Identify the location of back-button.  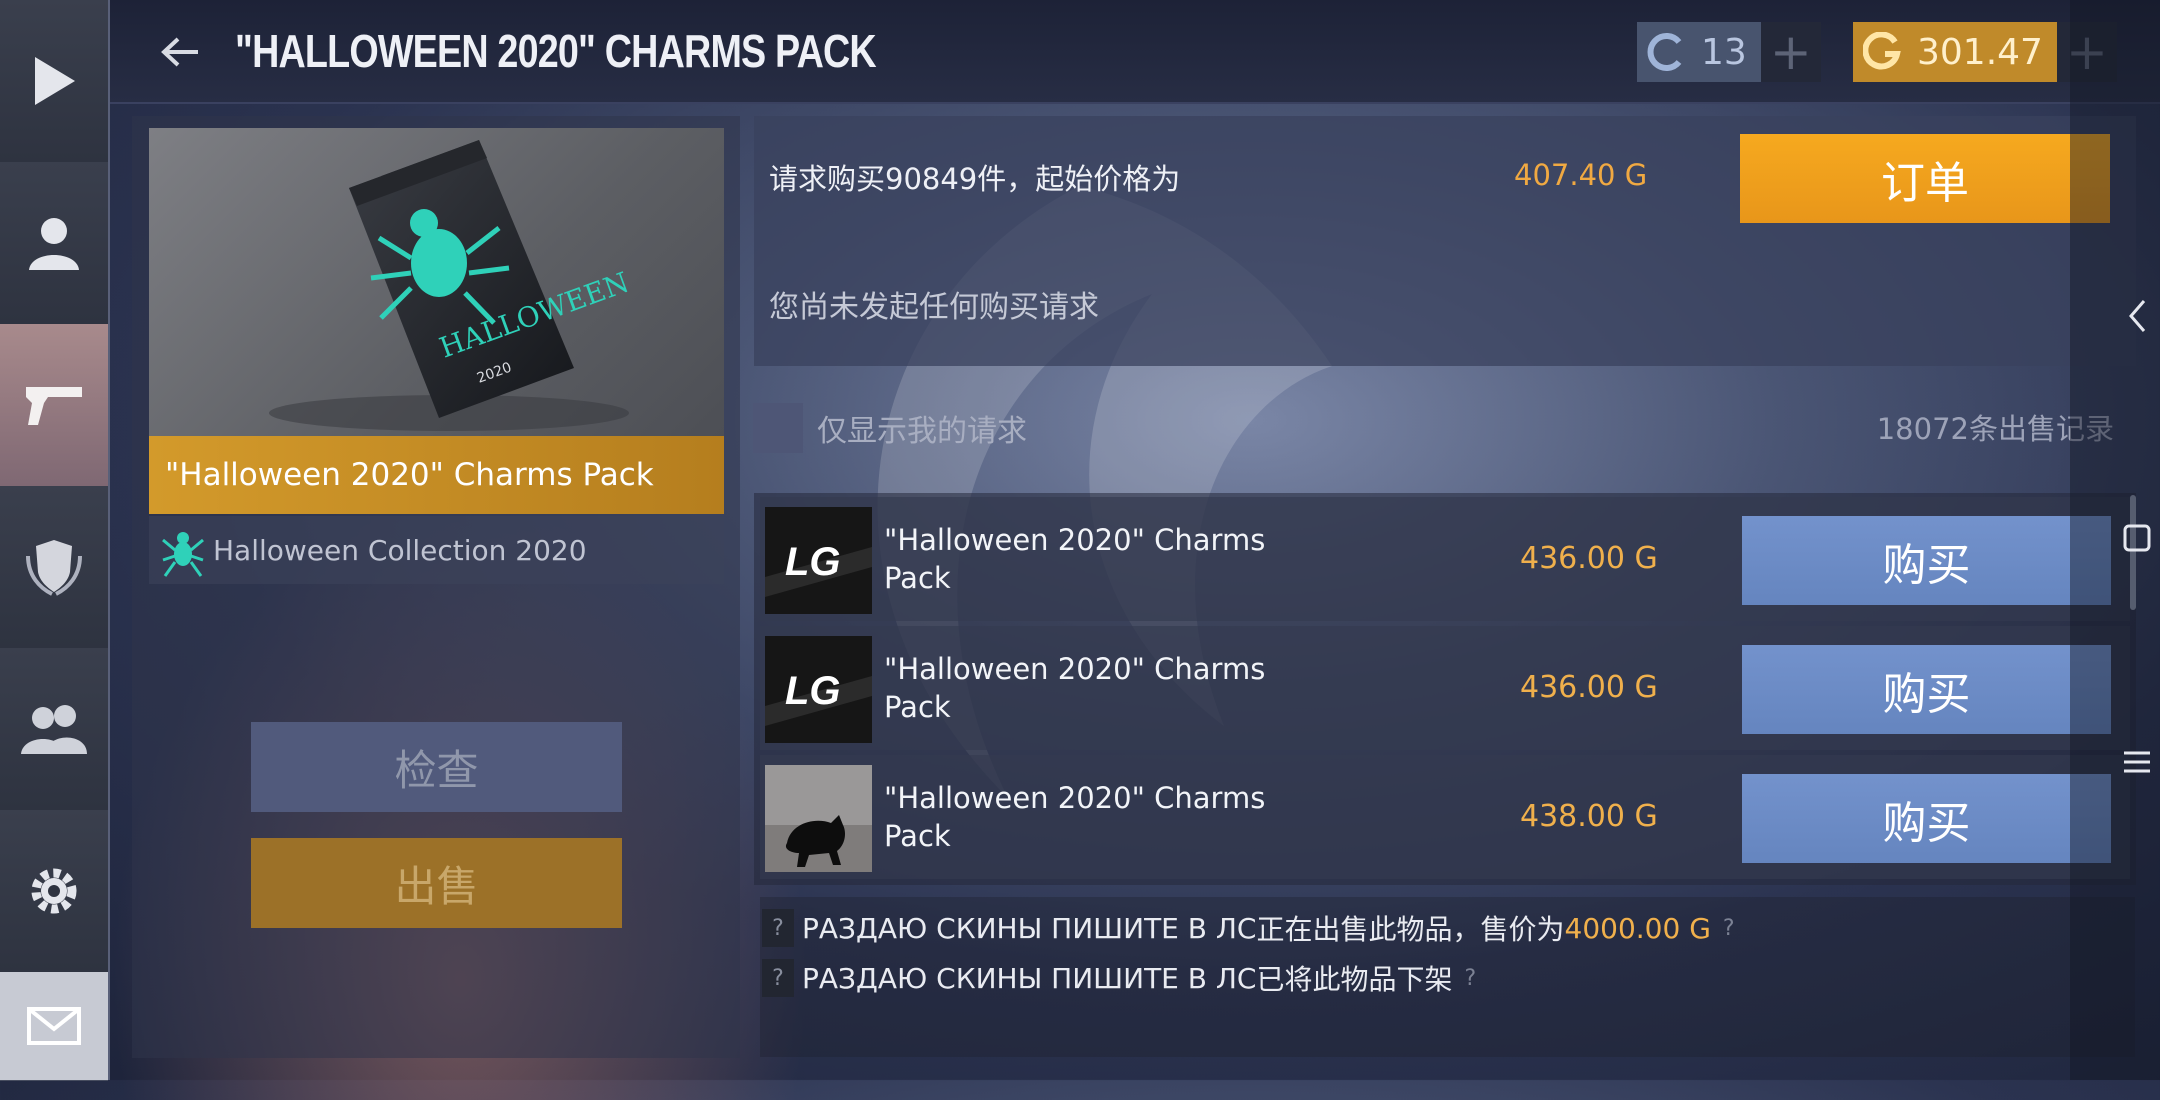
(180, 52).